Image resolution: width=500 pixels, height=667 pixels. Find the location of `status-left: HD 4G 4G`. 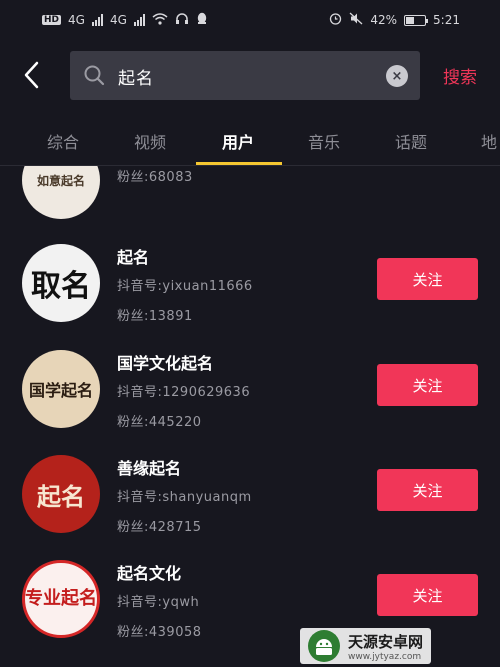

status-left: HD 4G 4G is located at coordinates (125, 20).